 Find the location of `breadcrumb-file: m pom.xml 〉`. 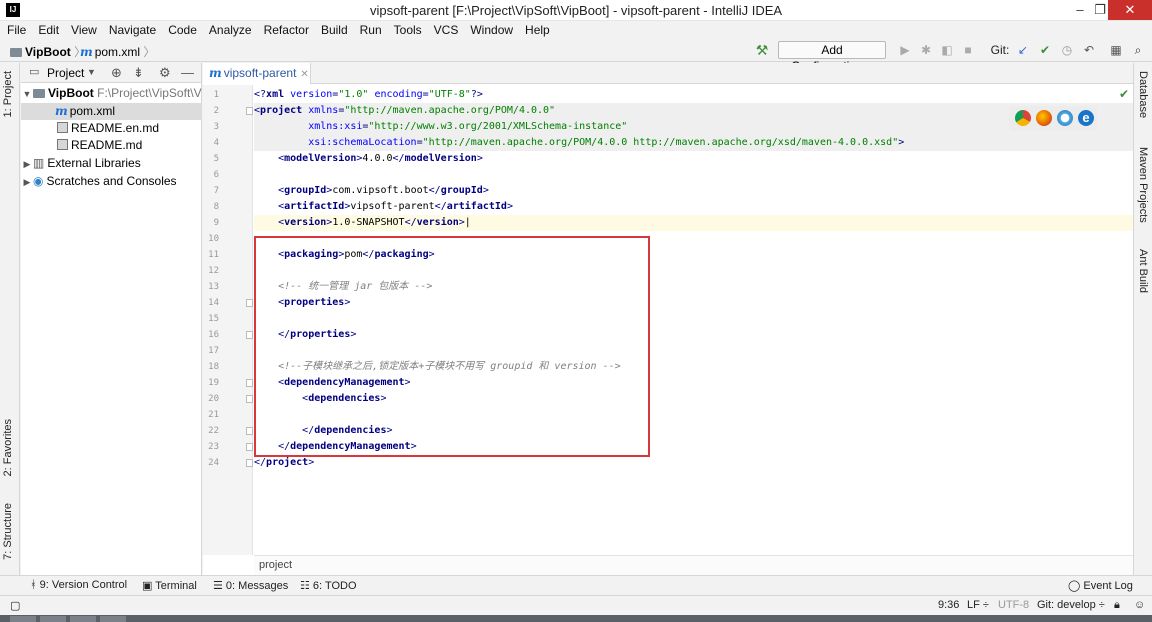

breadcrumb-file: m pom.xml 〉 is located at coordinates (117, 51).